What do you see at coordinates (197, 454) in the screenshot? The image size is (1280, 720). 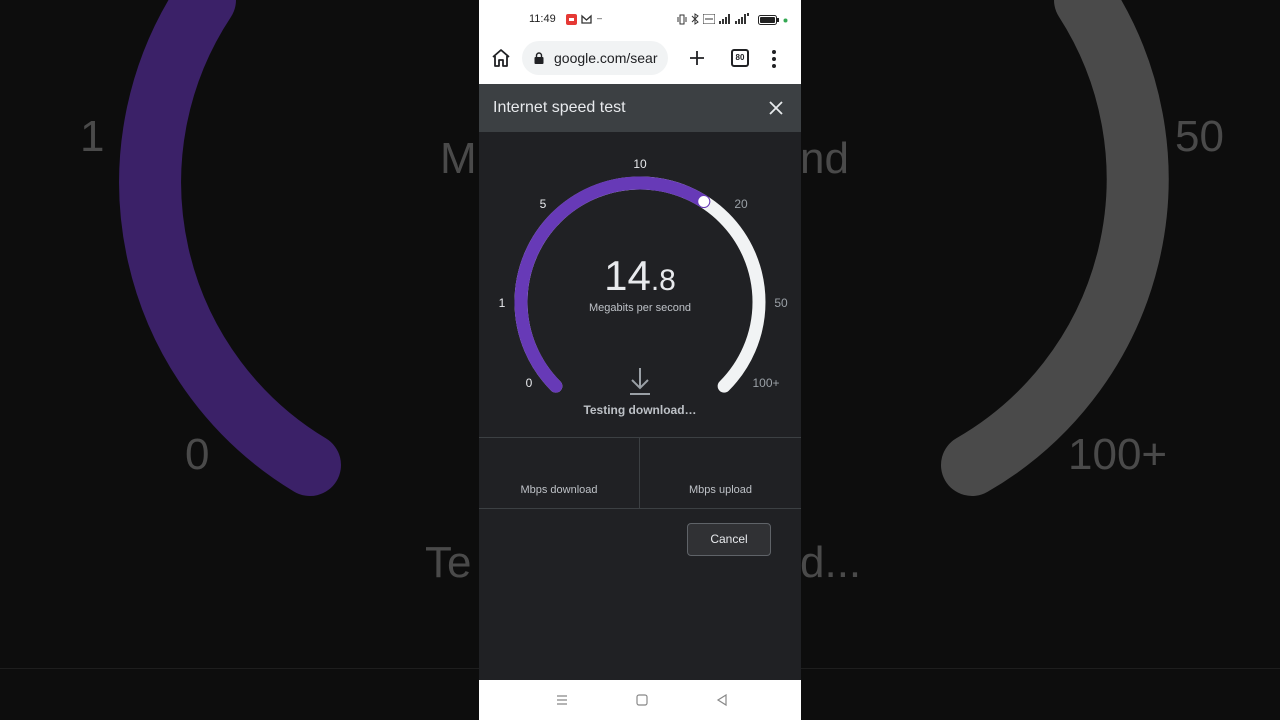 I see `background-tick-0: 0` at bounding box center [197, 454].